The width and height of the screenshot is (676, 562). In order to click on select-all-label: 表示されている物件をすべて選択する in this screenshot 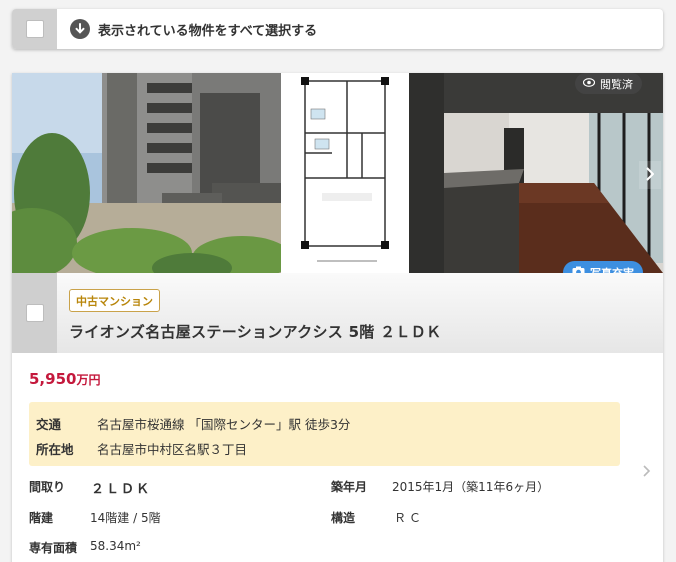, I will do `click(208, 31)`.